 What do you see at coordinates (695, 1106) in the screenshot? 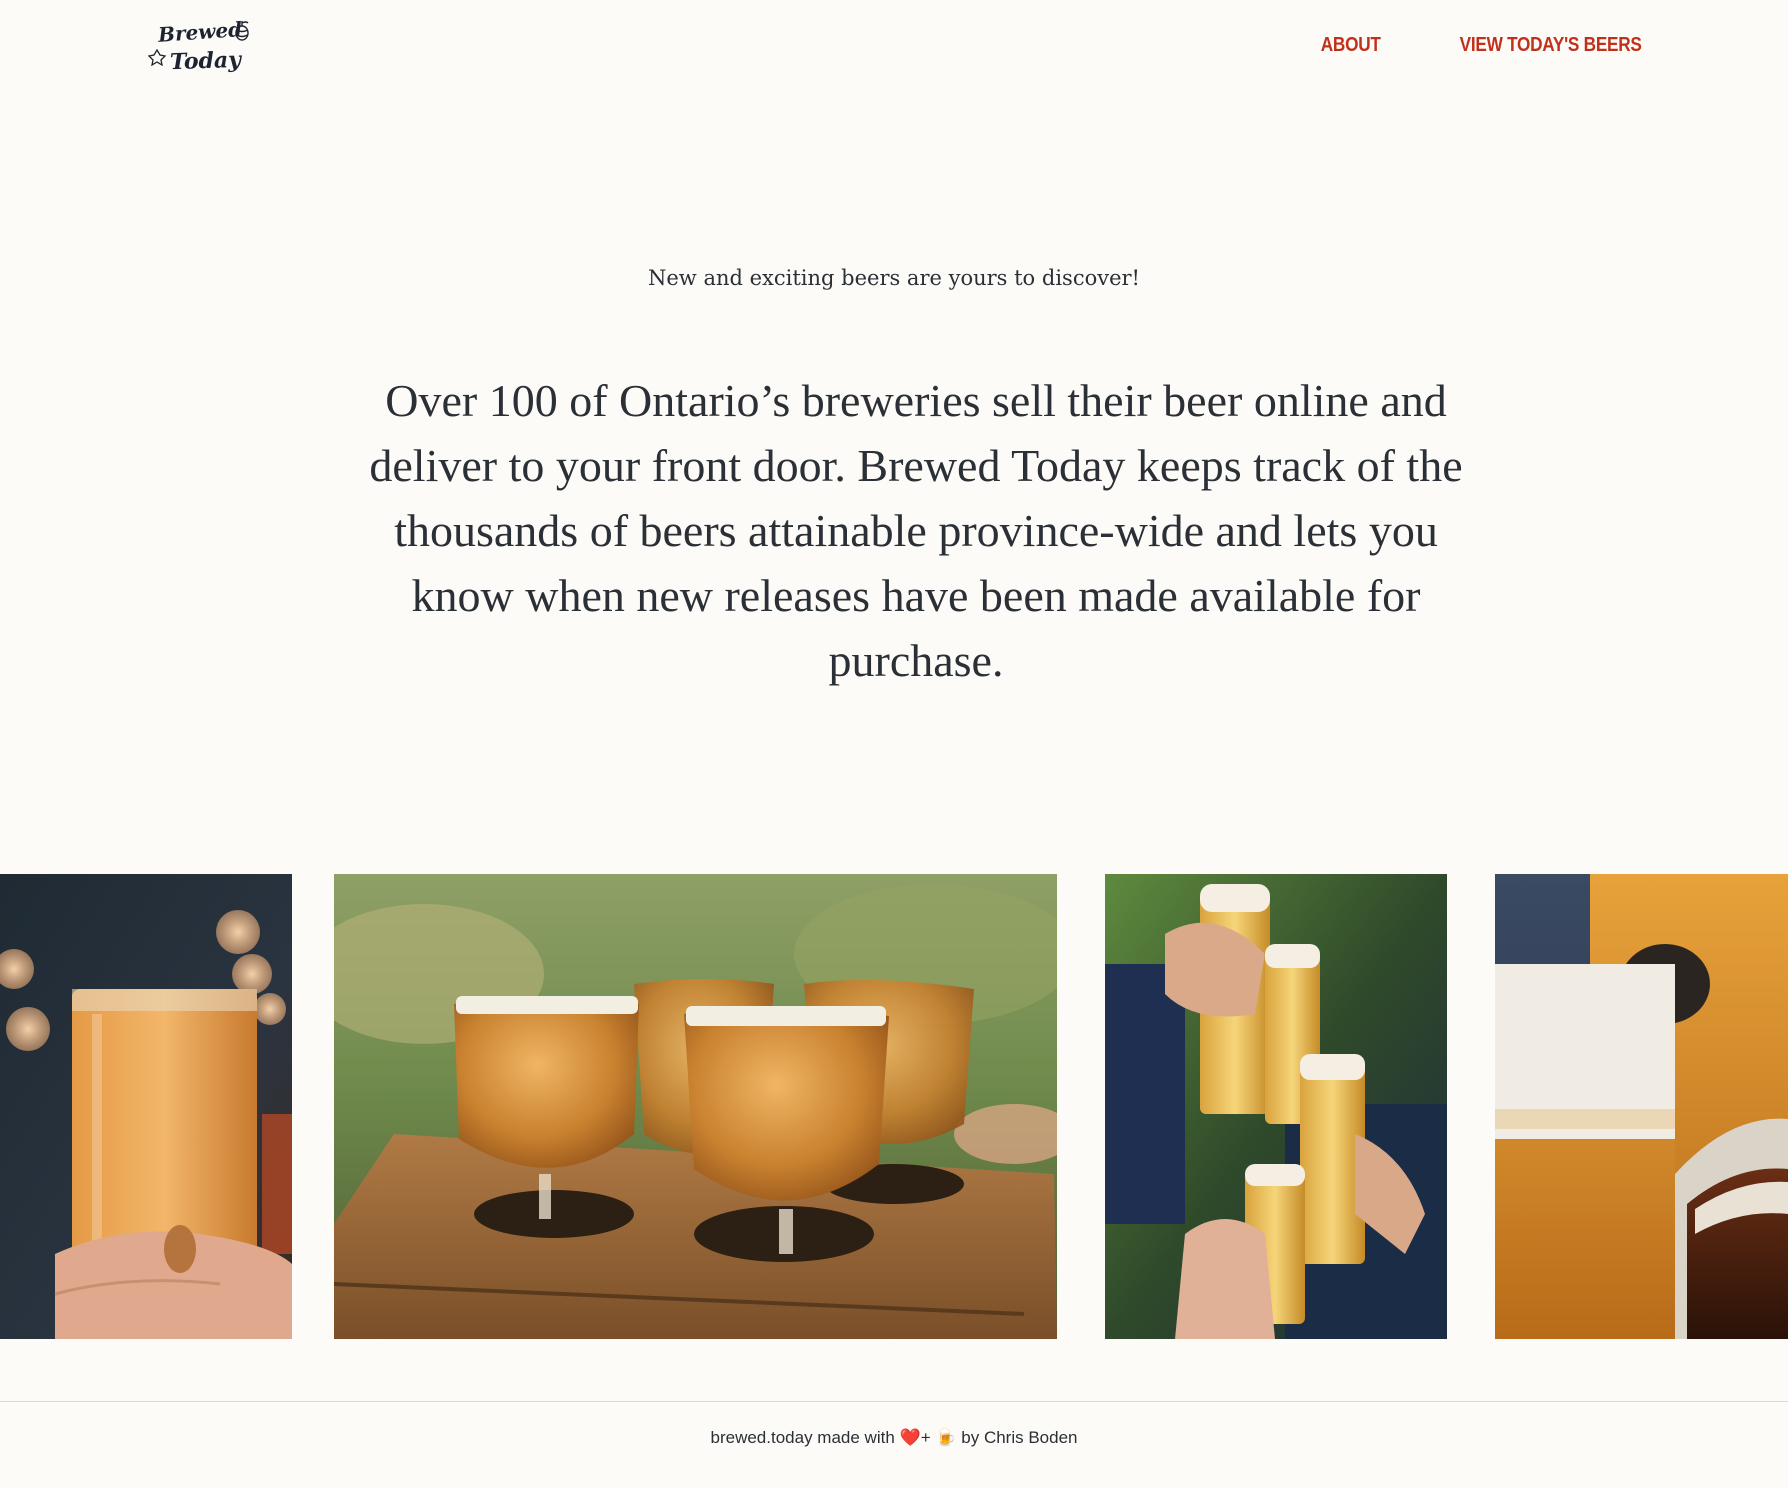
I see `beer-flight-paddle-photo` at bounding box center [695, 1106].